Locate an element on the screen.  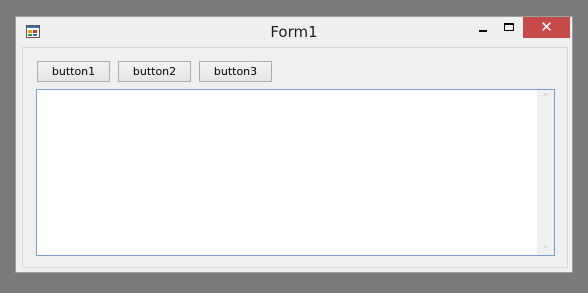
scroll-up-icon: ⌃ is located at coordinates (545, 98).